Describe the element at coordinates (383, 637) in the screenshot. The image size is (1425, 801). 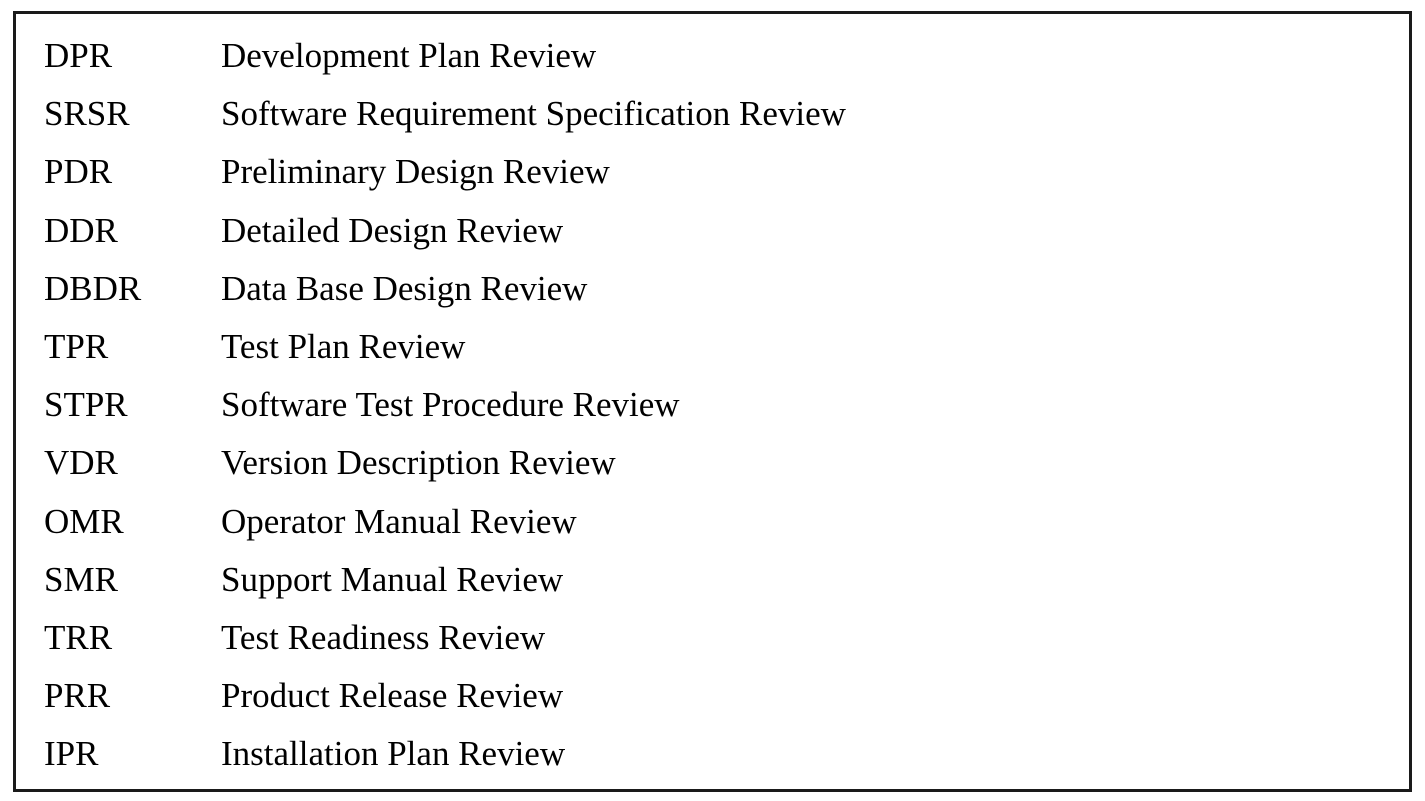
I see `abbreviation-meaning: Test Readiness Review` at that location.